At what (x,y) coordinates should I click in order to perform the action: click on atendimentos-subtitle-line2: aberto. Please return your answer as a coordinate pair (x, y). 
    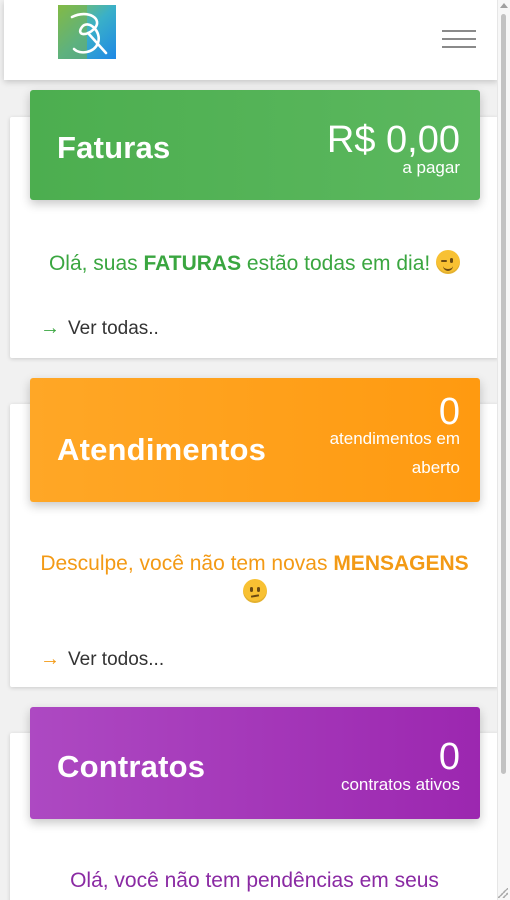
    Looking at the image, I should click on (435, 467).